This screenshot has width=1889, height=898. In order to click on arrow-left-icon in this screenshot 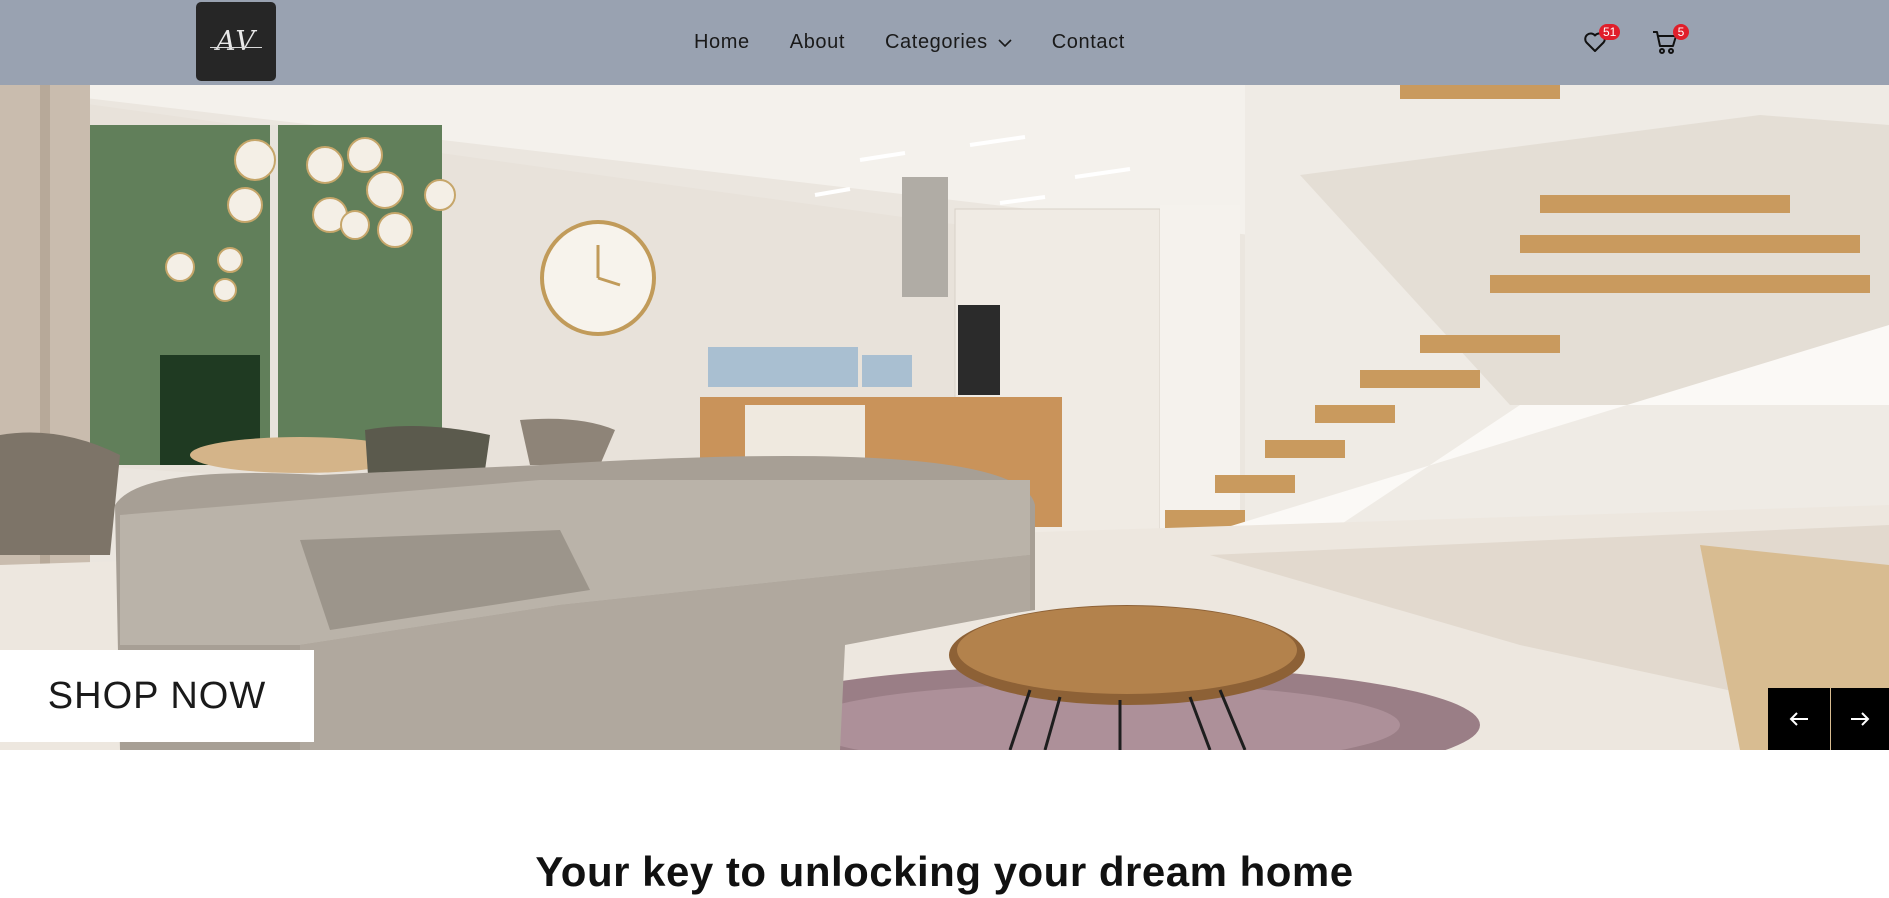, I will do `click(1798, 719)`.